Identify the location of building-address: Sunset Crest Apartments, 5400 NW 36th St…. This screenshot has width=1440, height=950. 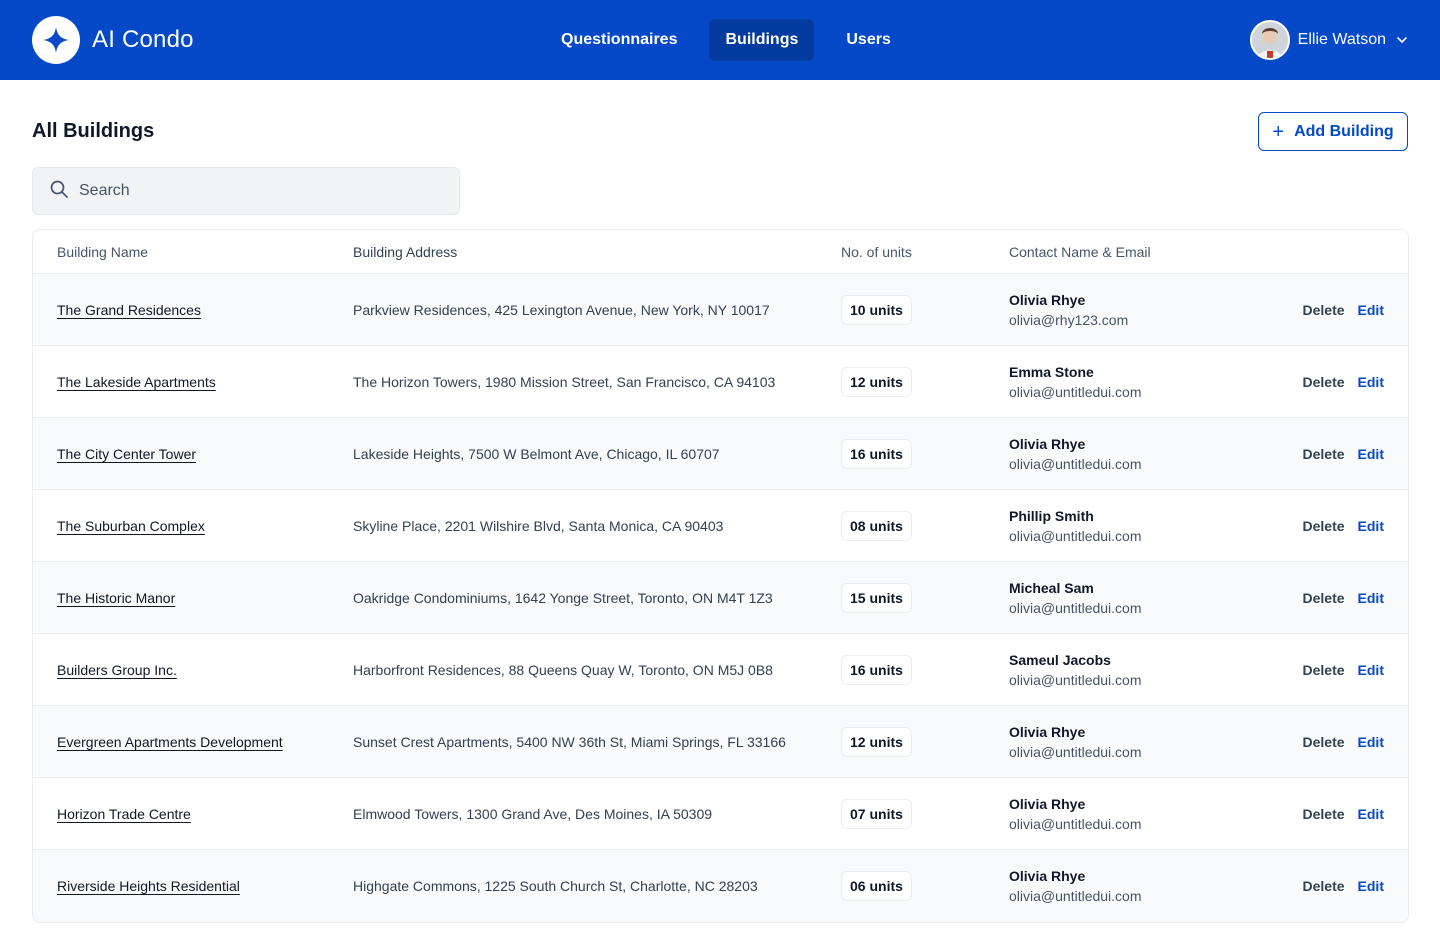
(569, 741).